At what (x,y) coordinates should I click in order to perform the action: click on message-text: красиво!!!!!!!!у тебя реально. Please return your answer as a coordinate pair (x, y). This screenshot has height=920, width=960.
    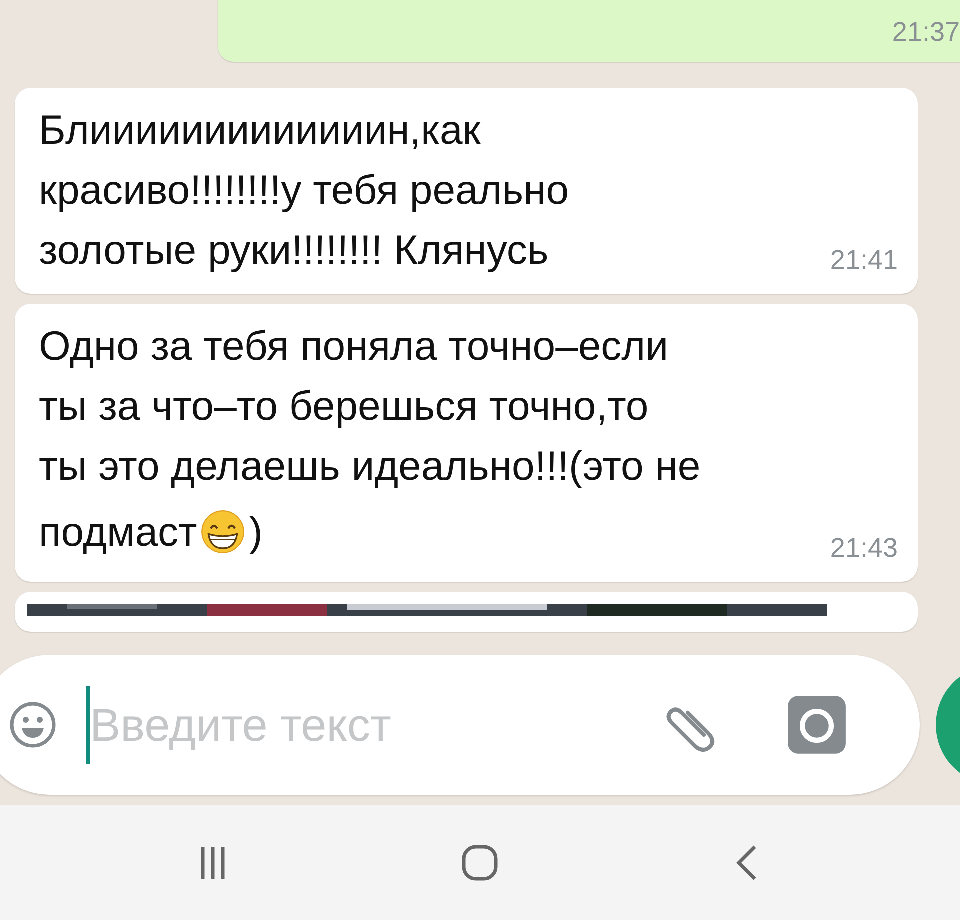
    Looking at the image, I should click on (304, 190).